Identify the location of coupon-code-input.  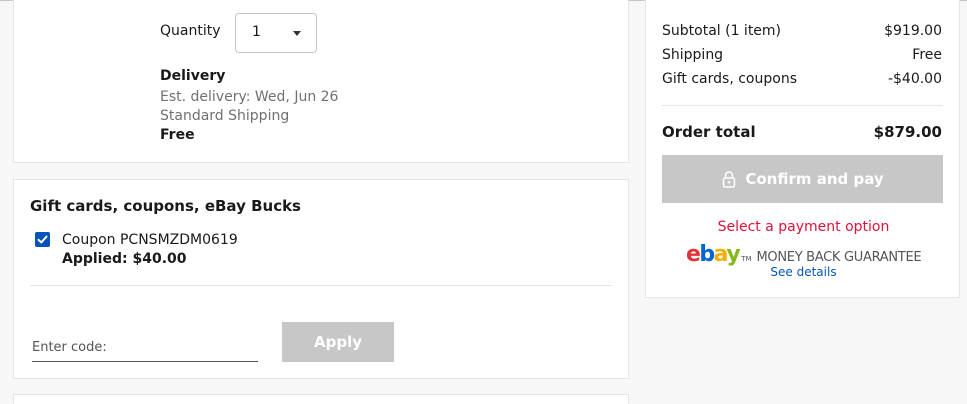
(145, 345).